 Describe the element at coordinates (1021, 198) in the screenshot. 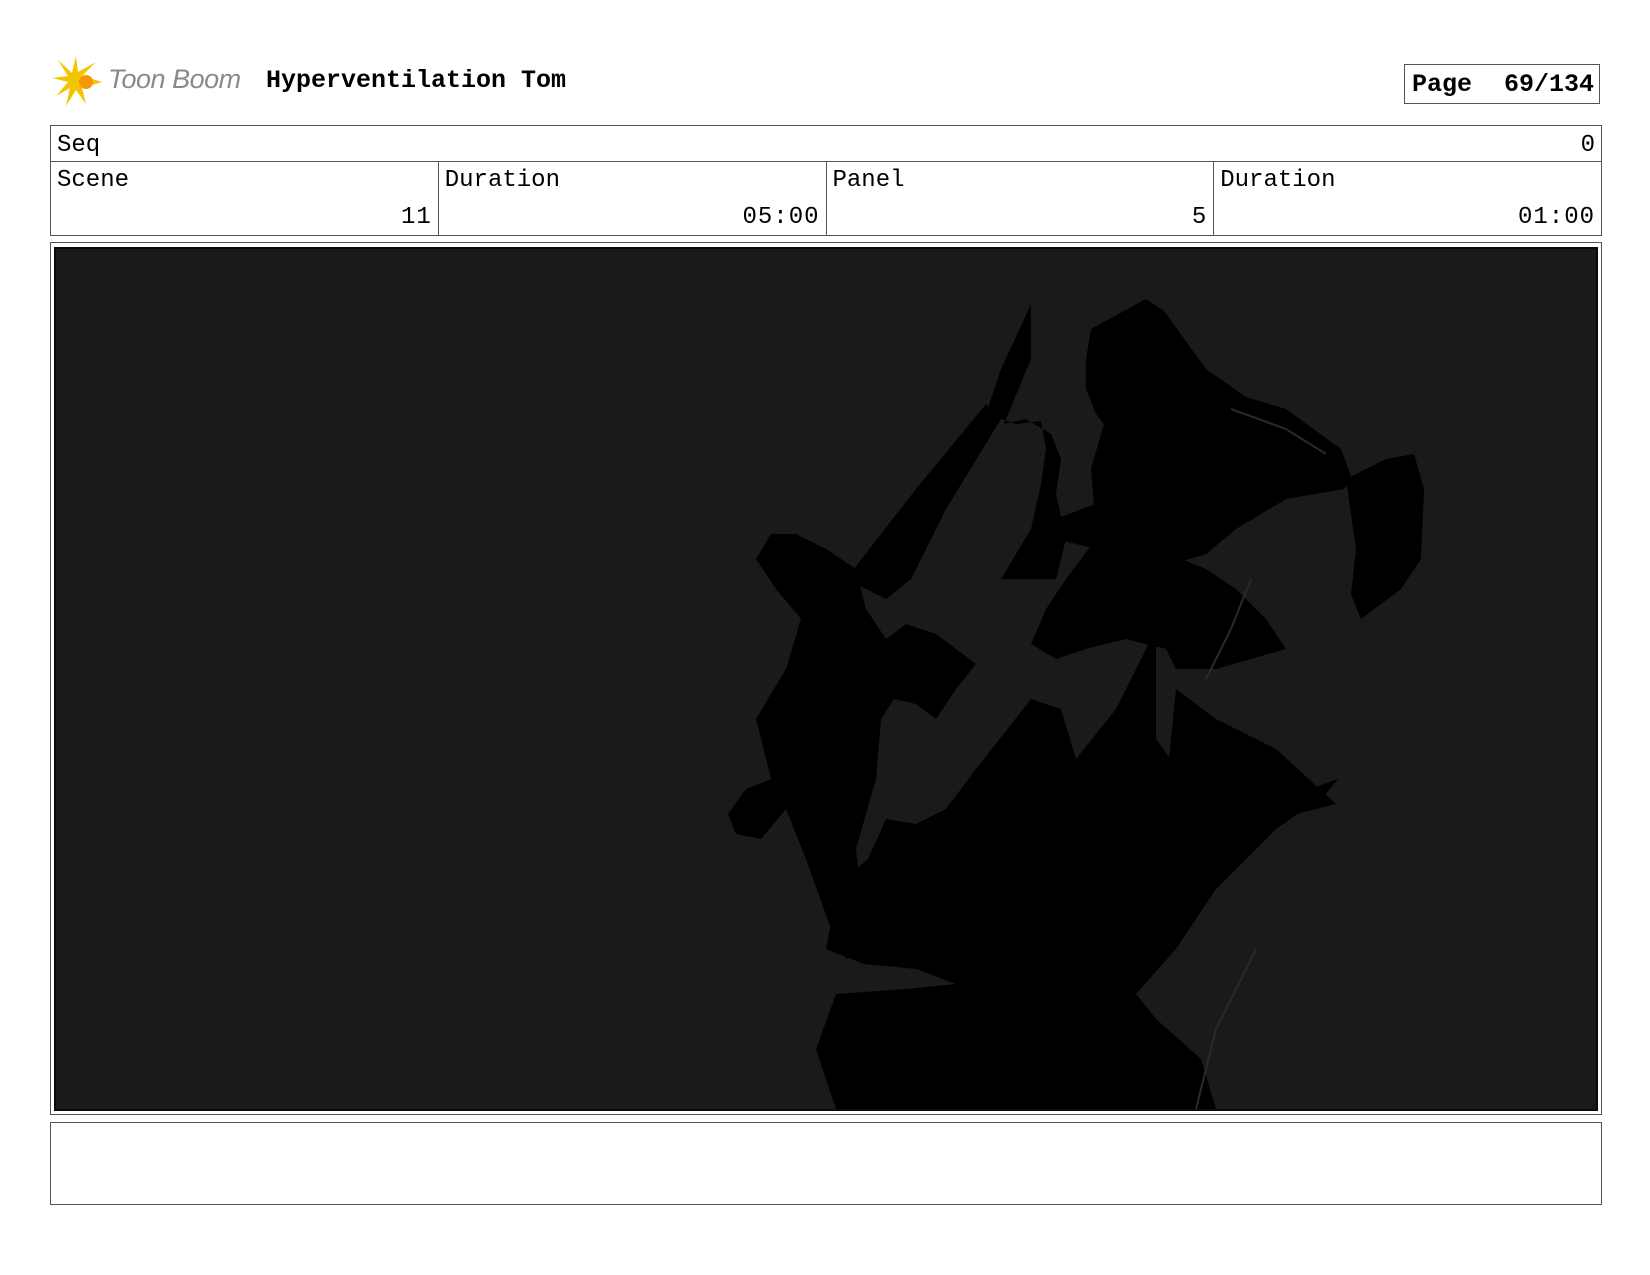

I see `panel-cell: Panel 5` at that location.